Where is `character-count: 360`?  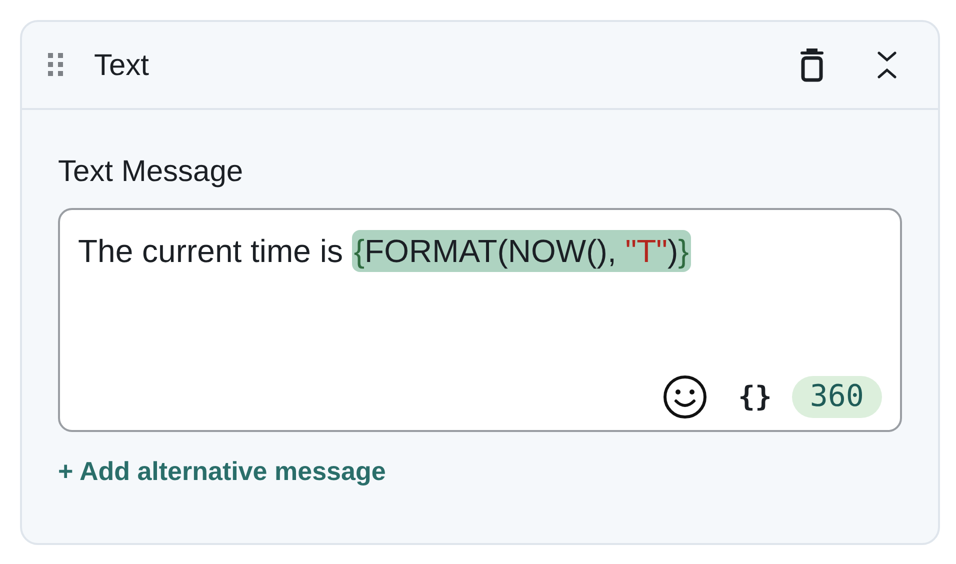 character-count: 360 is located at coordinates (837, 397).